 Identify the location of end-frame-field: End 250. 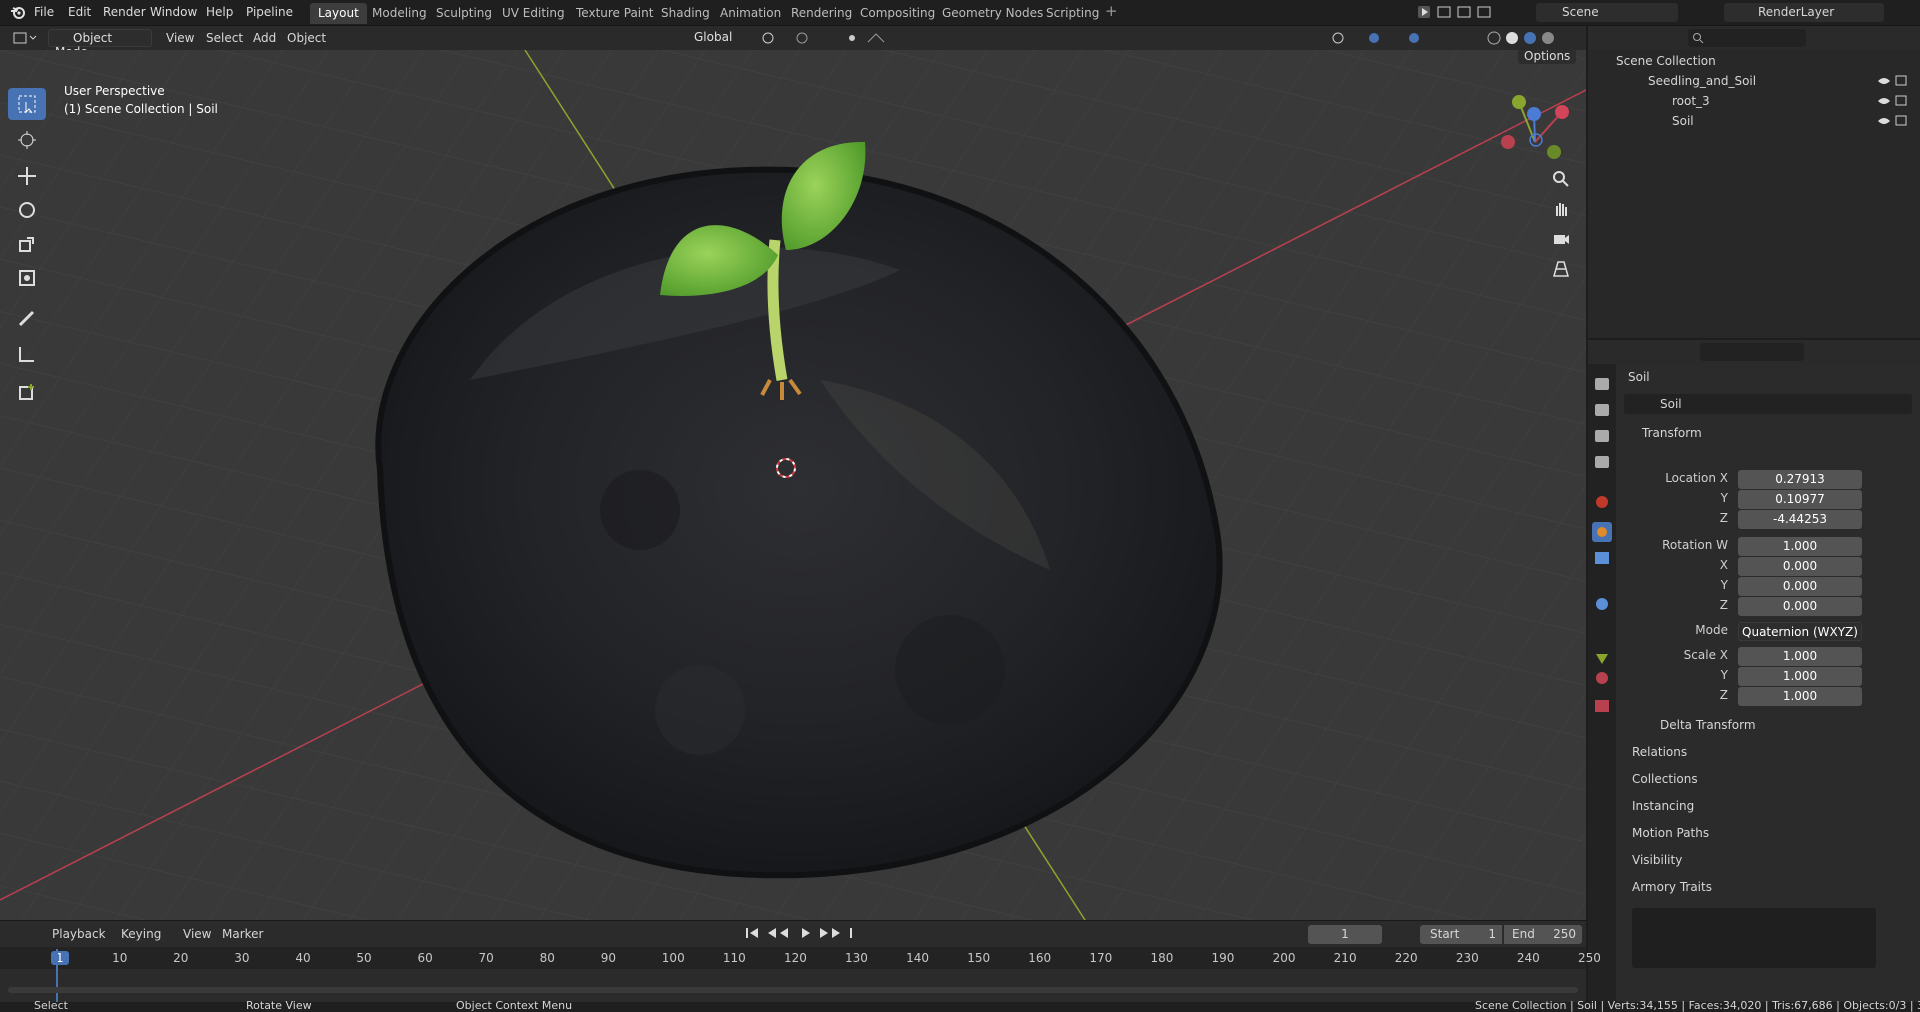
(1543, 934).